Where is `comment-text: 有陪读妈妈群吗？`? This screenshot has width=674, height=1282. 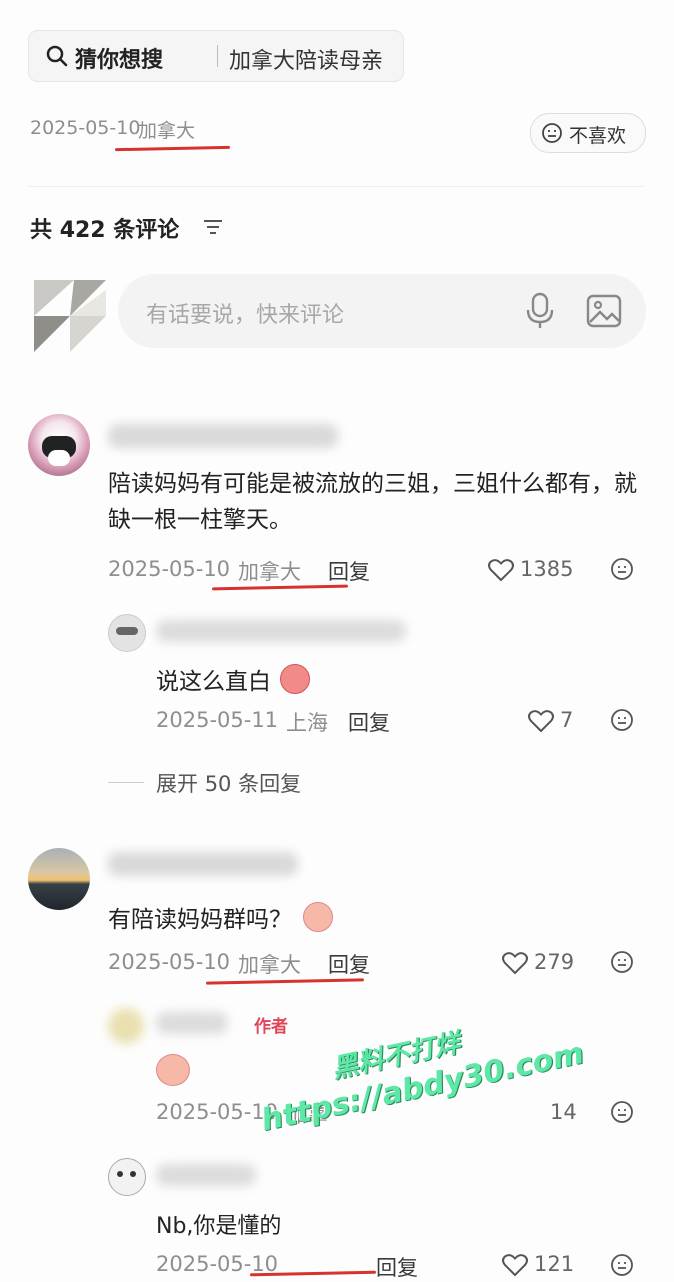
comment-text: 有陪读妈妈群吗？ is located at coordinates (200, 920).